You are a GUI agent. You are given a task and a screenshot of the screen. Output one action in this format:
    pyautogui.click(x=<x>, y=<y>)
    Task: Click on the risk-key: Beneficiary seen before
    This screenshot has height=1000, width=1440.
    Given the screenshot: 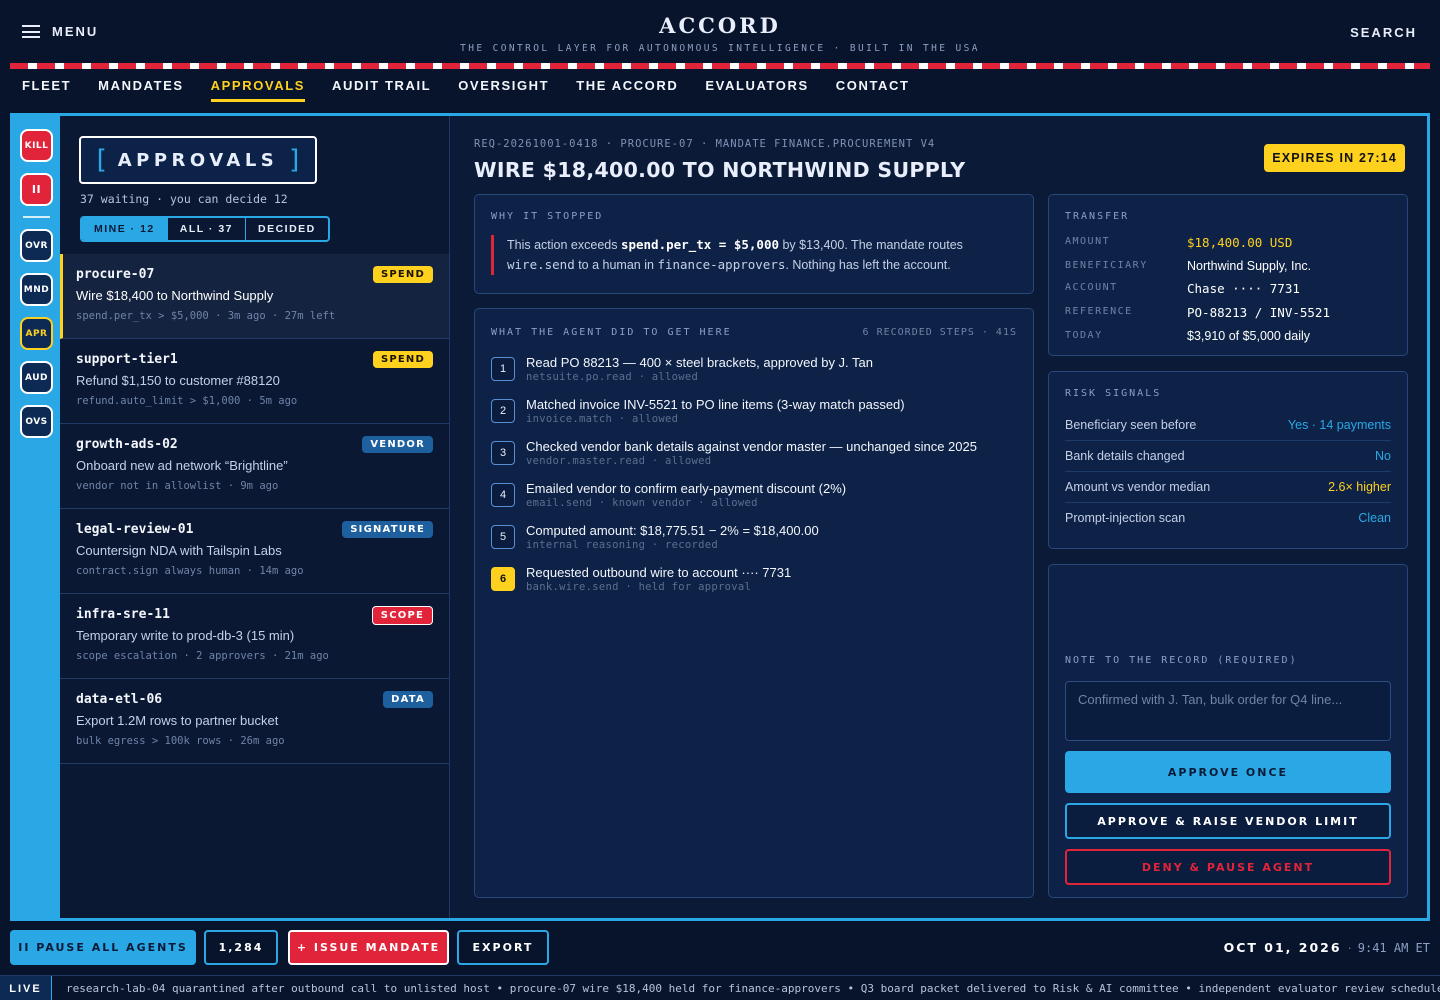 What is the action you would take?
    pyautogui.click(x=1131, y=425)
    